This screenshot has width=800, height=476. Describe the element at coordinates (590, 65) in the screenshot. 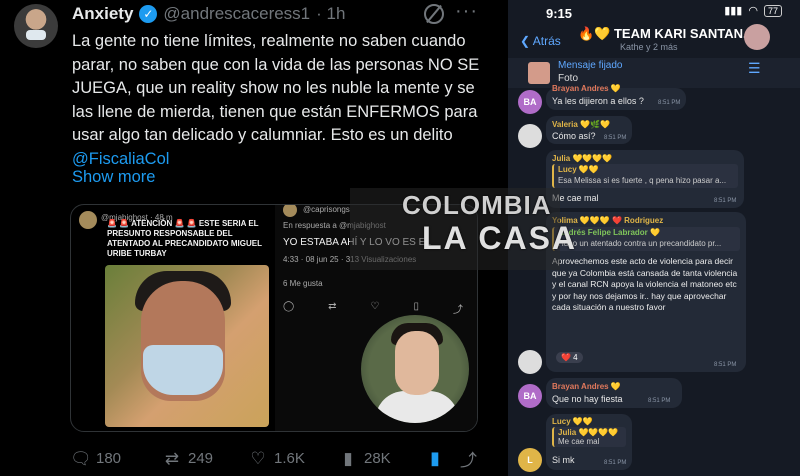

I see `pinned-title: Mensaje fijado` at that location.